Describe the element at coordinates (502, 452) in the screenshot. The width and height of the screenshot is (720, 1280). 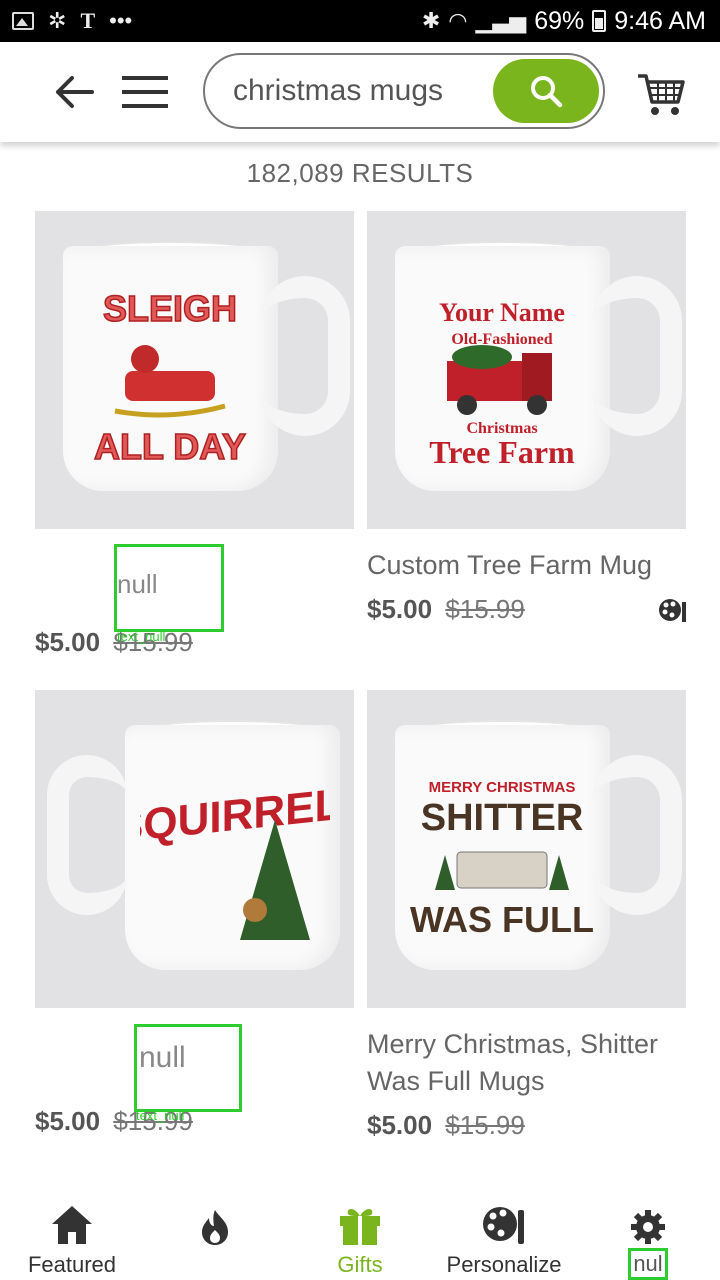
I see `tree-line4: Tree Farm` at that location.